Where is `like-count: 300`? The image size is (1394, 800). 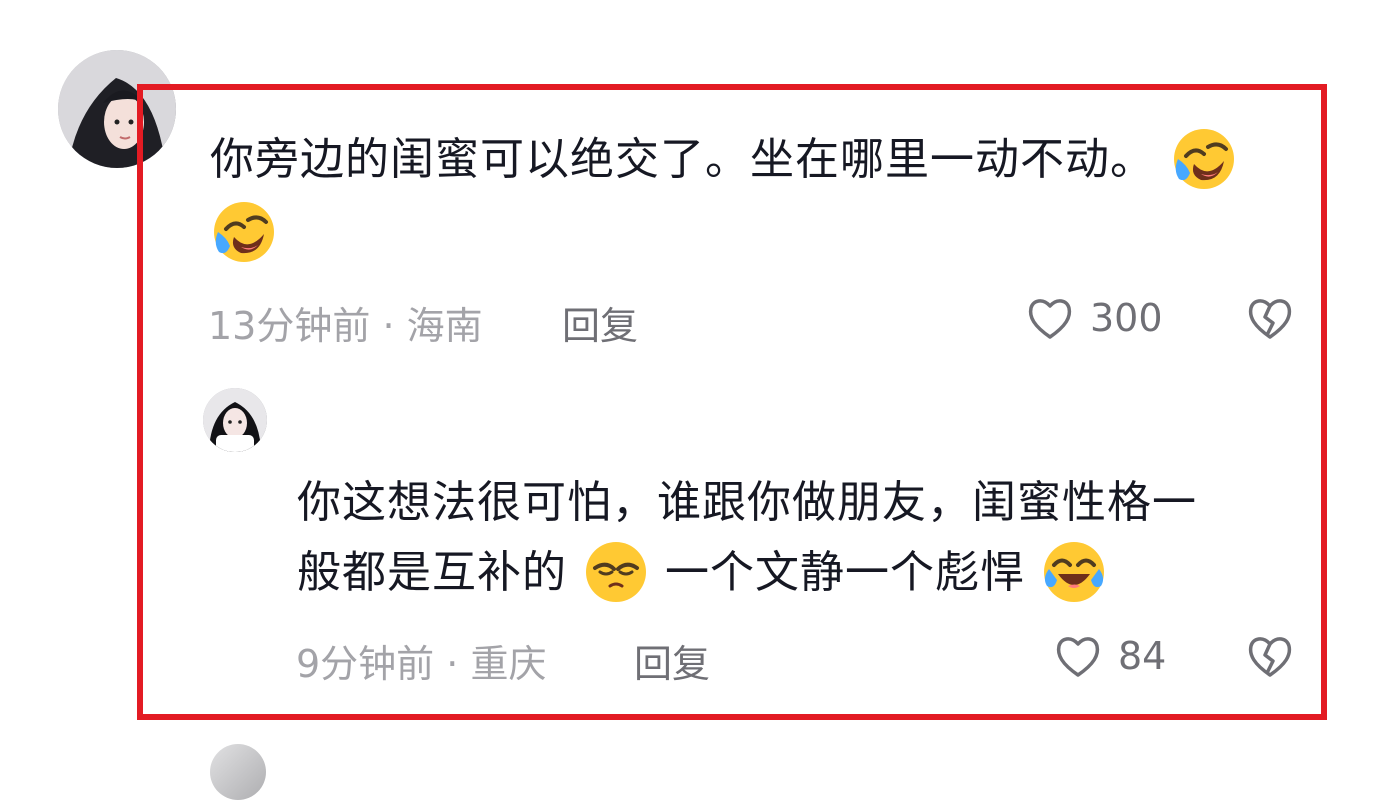 like-count: 300 is located at coordinates (1126, 318).